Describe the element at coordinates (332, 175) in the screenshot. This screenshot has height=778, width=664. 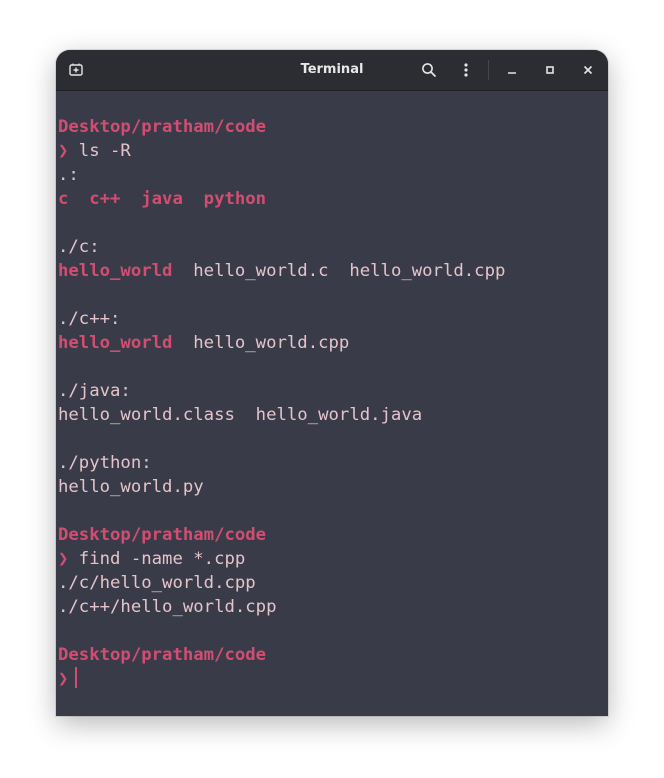
I see `terminal-line: .:` at that location.